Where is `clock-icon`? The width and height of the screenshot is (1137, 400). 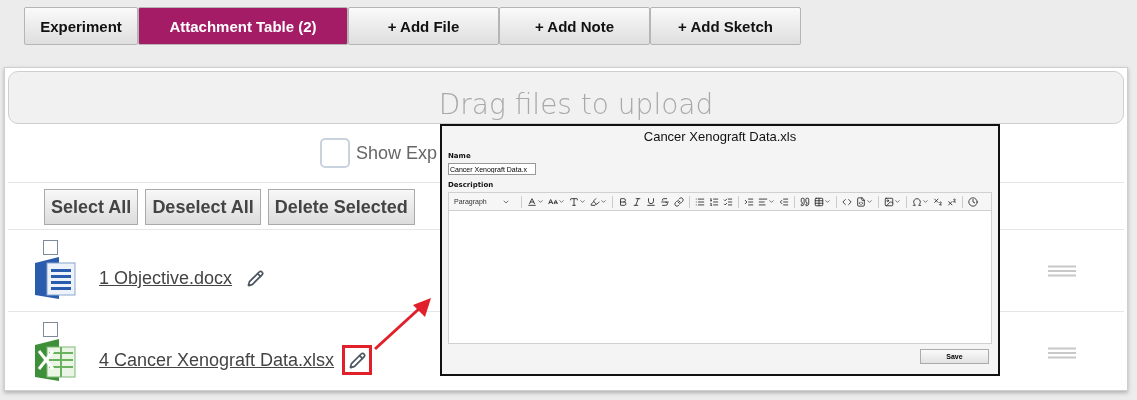
clock-icon is located at coordinates (973, 201).